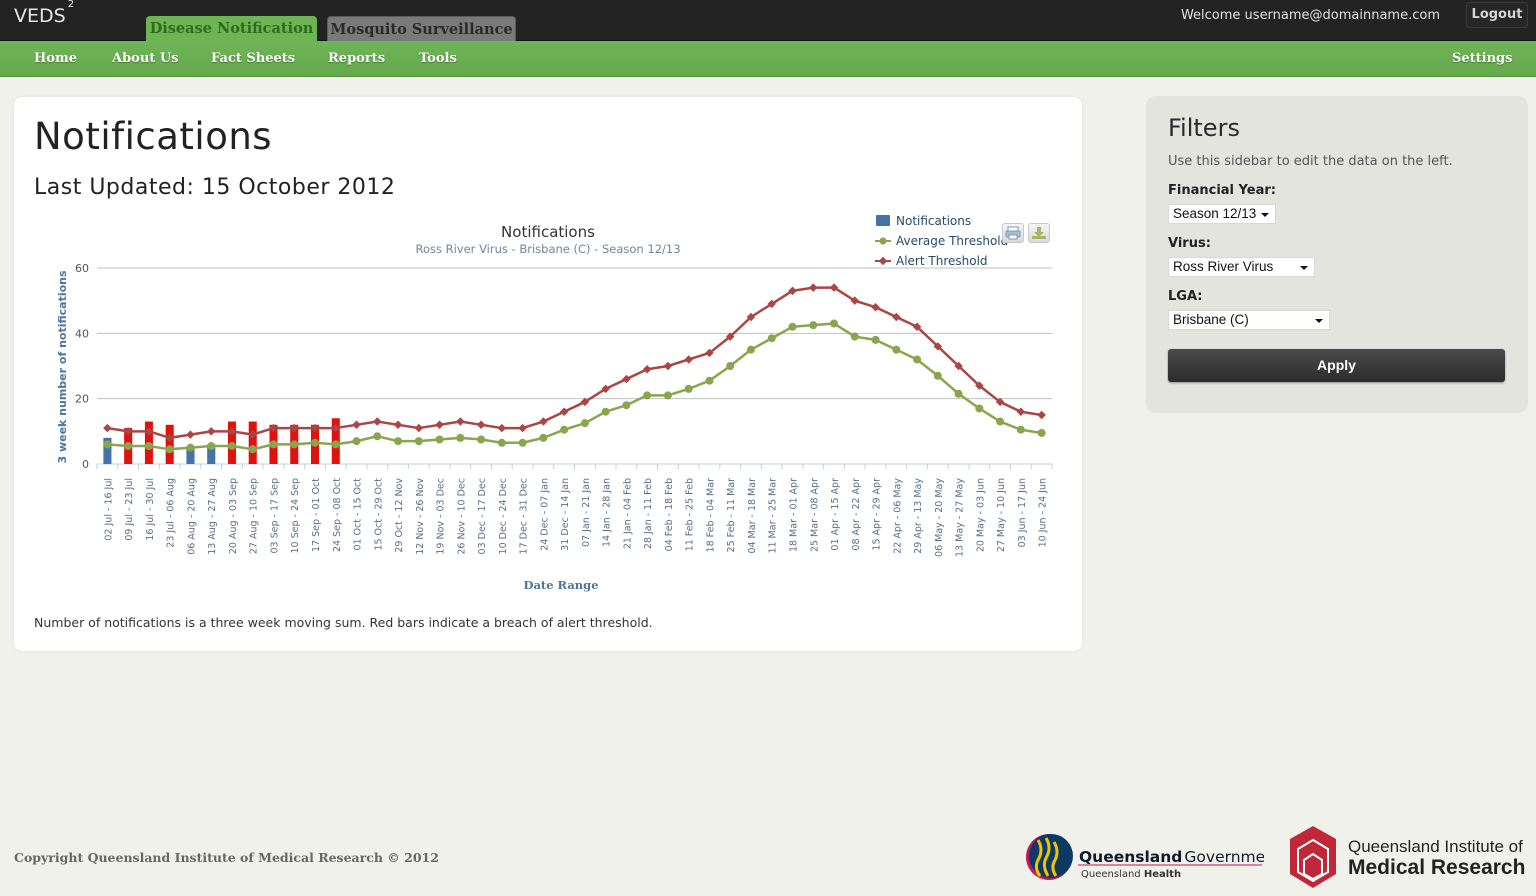 The height and width of the screenshot is (896, 1536). I want to click on x-tick-label: 31 Dec - 14 Jan, so click(565, 514).